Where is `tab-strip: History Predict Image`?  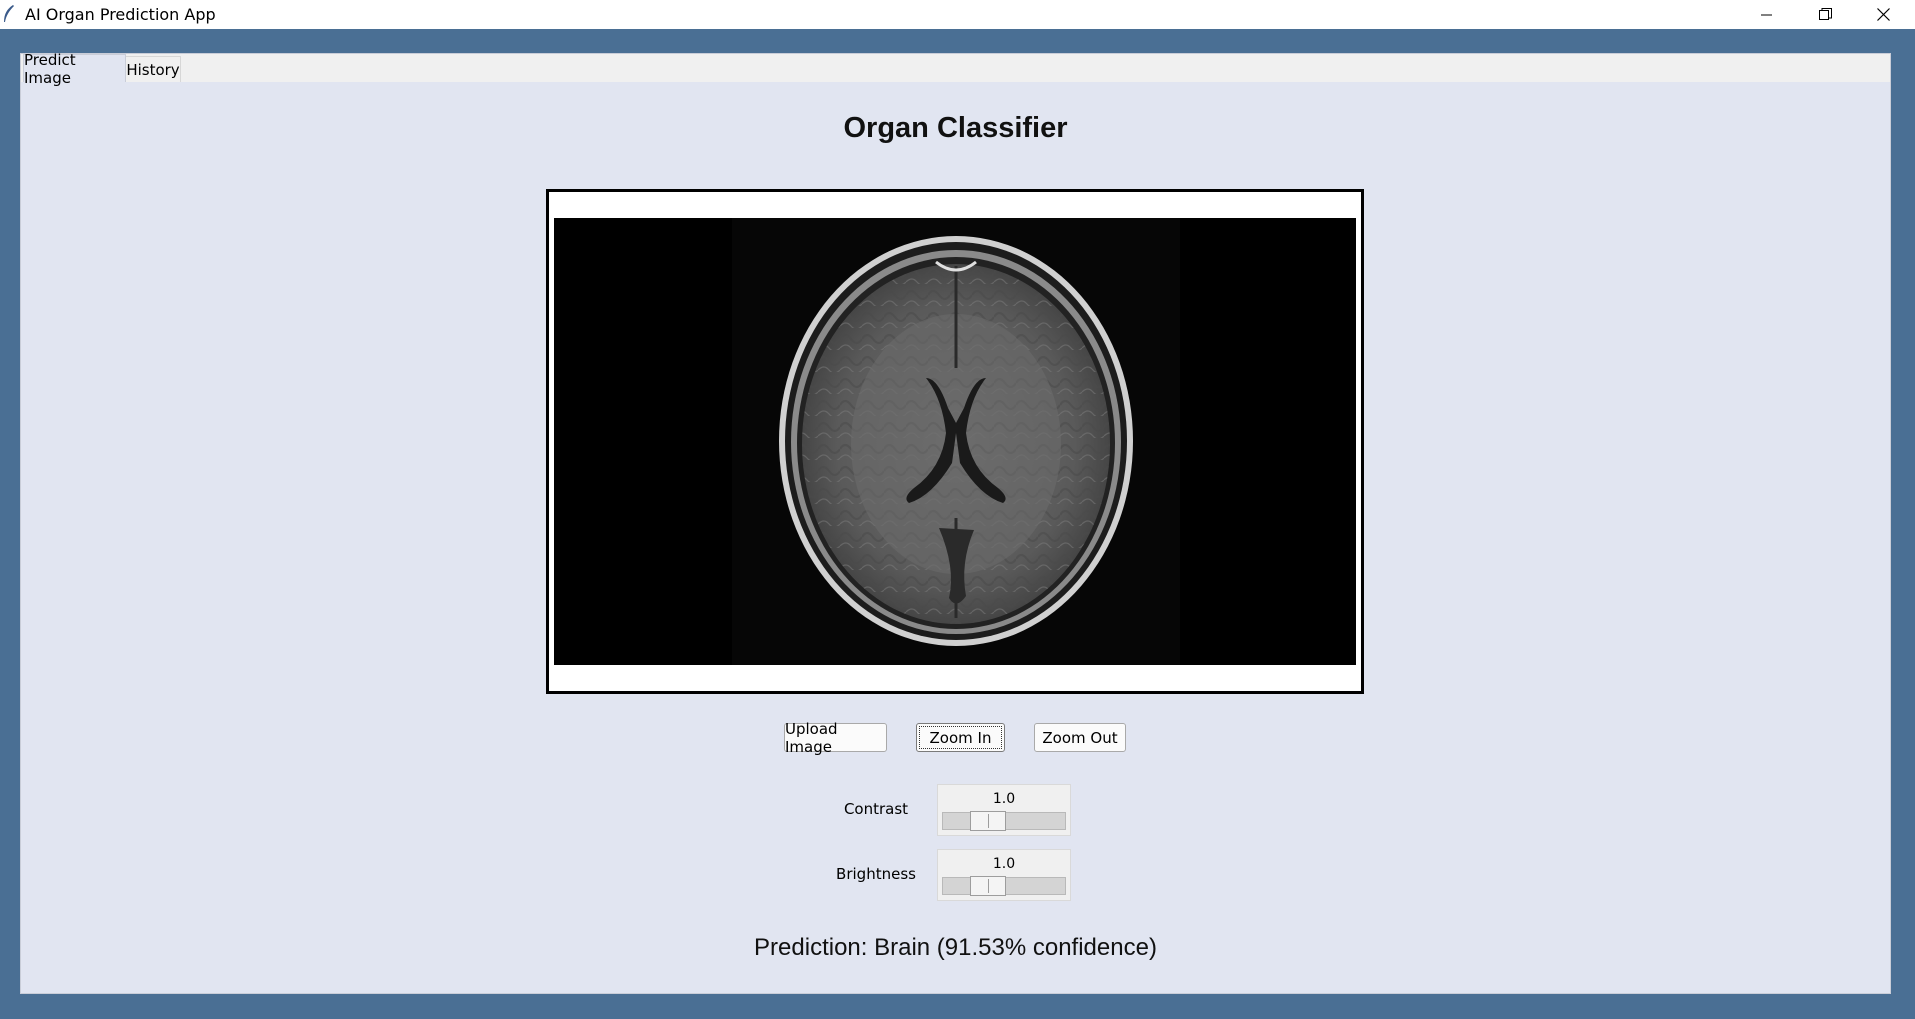
tab-strip: History Predict Image is located at coordinates (955, 69).